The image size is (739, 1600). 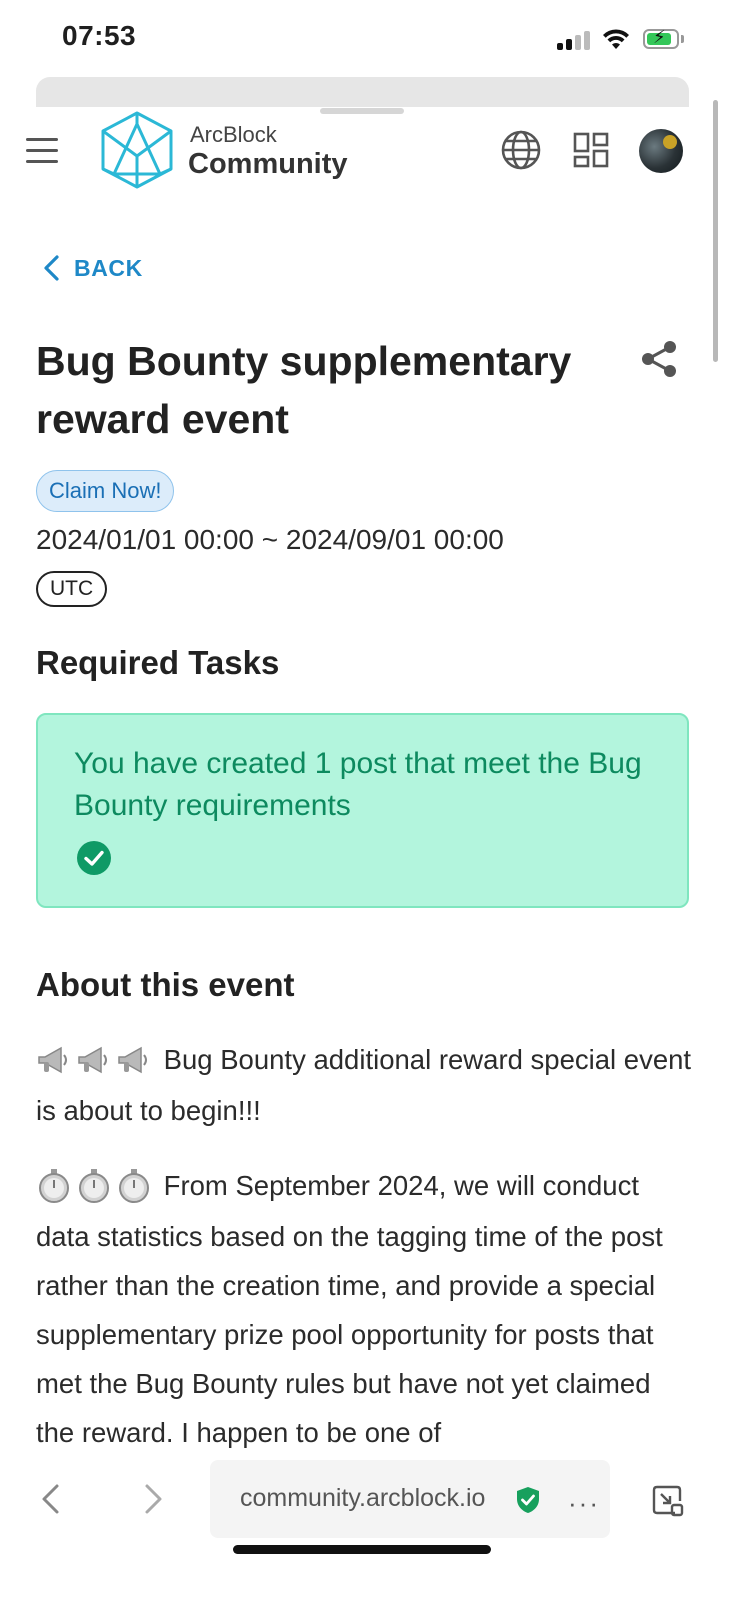 What do you see at coordinates (362, 1498) in the screenshot?
I see `url-text: community.arcblock.io` at bounding box center [362, 1498].